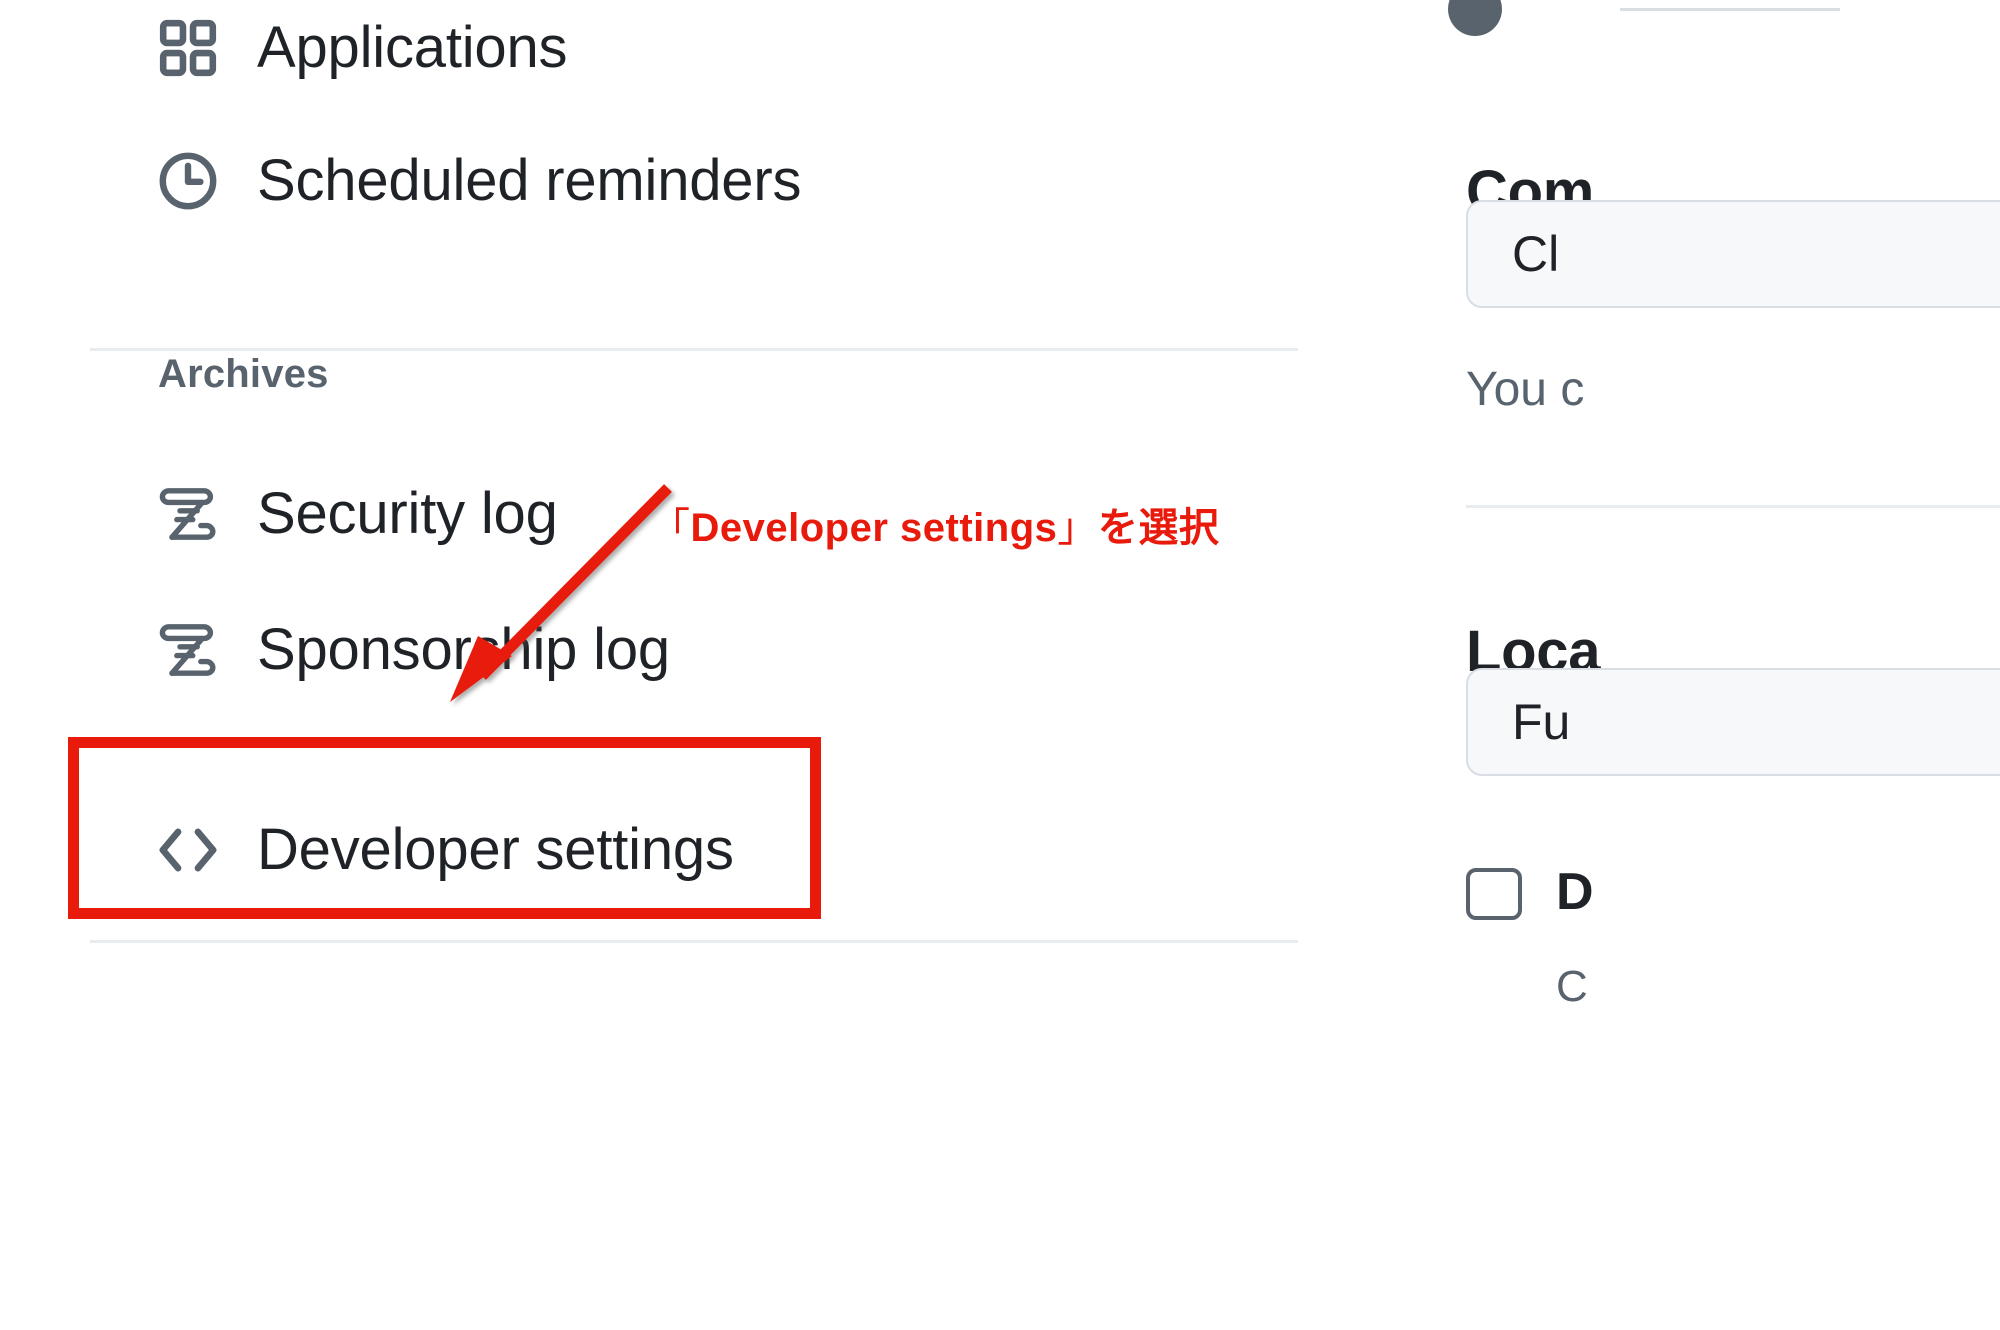 The image size is (2000, 1330). Describe the element at coordinates (463, 650) in the screenshot. I see `sidebar-item-label: Sponsorship log` at that location.